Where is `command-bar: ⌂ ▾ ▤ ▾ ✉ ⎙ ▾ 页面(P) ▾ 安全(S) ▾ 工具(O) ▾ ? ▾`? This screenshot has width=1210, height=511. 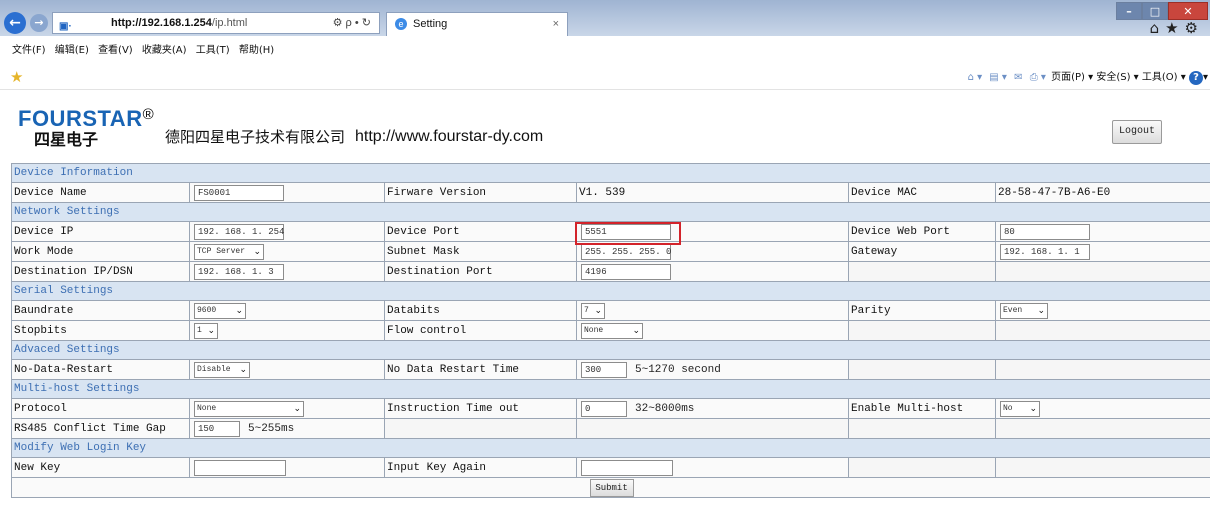
command-bar: ⌂ ▾ ▤ ▾ ✉ ⎙ ▾ 页面(P) ▾ 安全(S) ▾ 工具(O) ▾ ? ▾ is located at coordinates (1087, 78).